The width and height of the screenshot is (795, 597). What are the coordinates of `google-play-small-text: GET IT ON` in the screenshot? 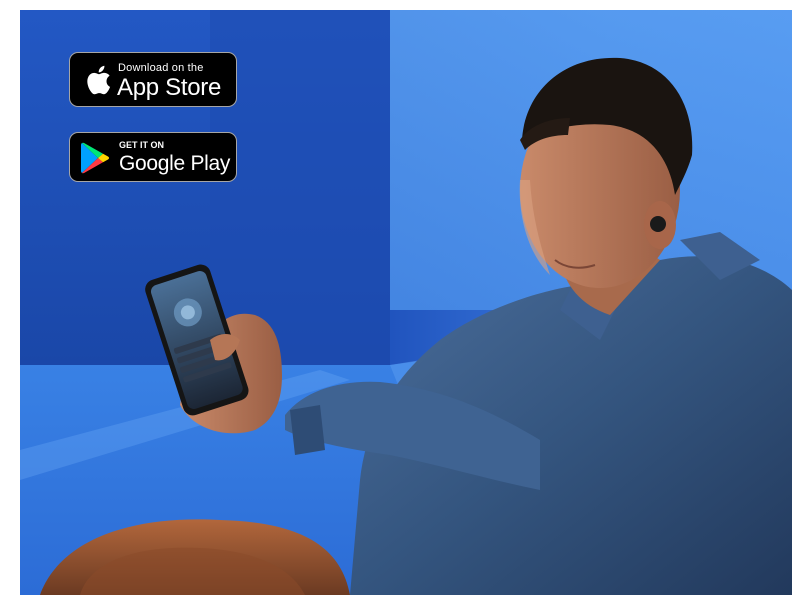 It's located at (141, 145).